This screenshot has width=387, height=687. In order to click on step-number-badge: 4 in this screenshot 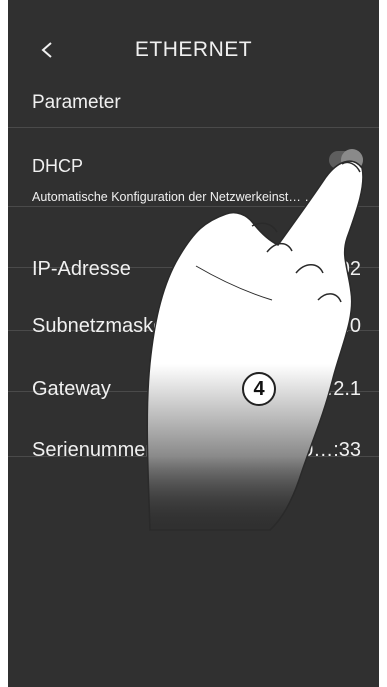, I will do `click(259, 389)`.